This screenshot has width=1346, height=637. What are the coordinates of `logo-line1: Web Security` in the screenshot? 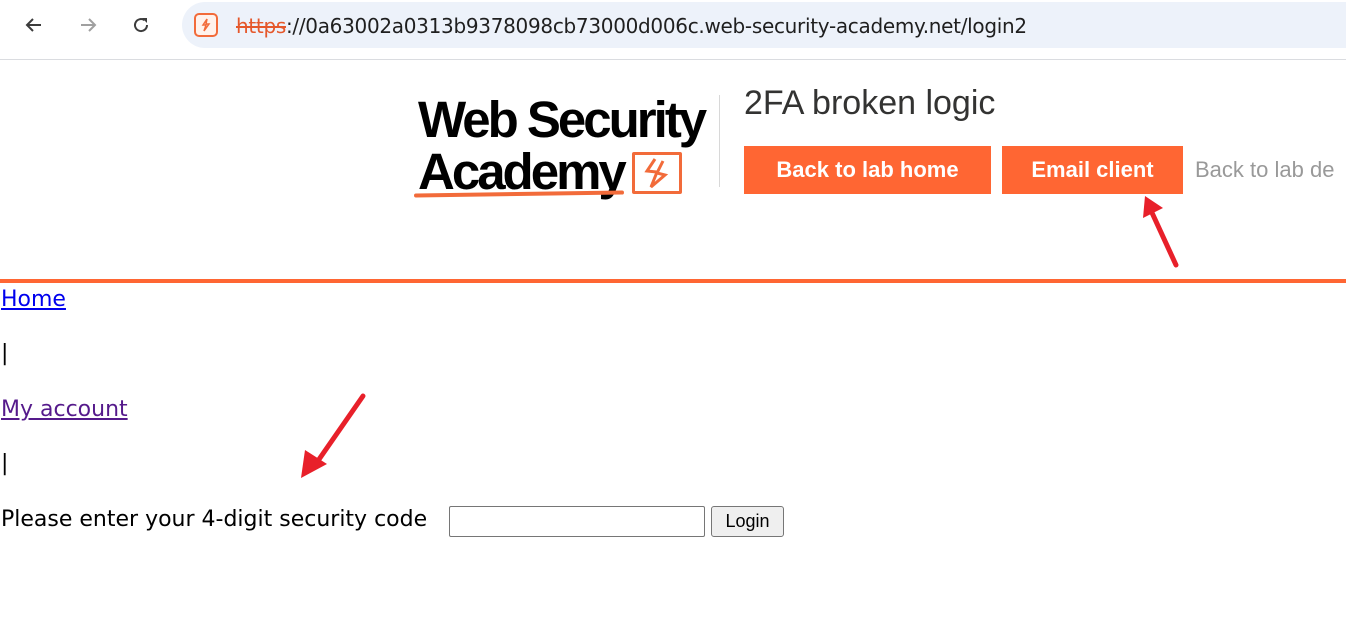 It's located at (562, 119).